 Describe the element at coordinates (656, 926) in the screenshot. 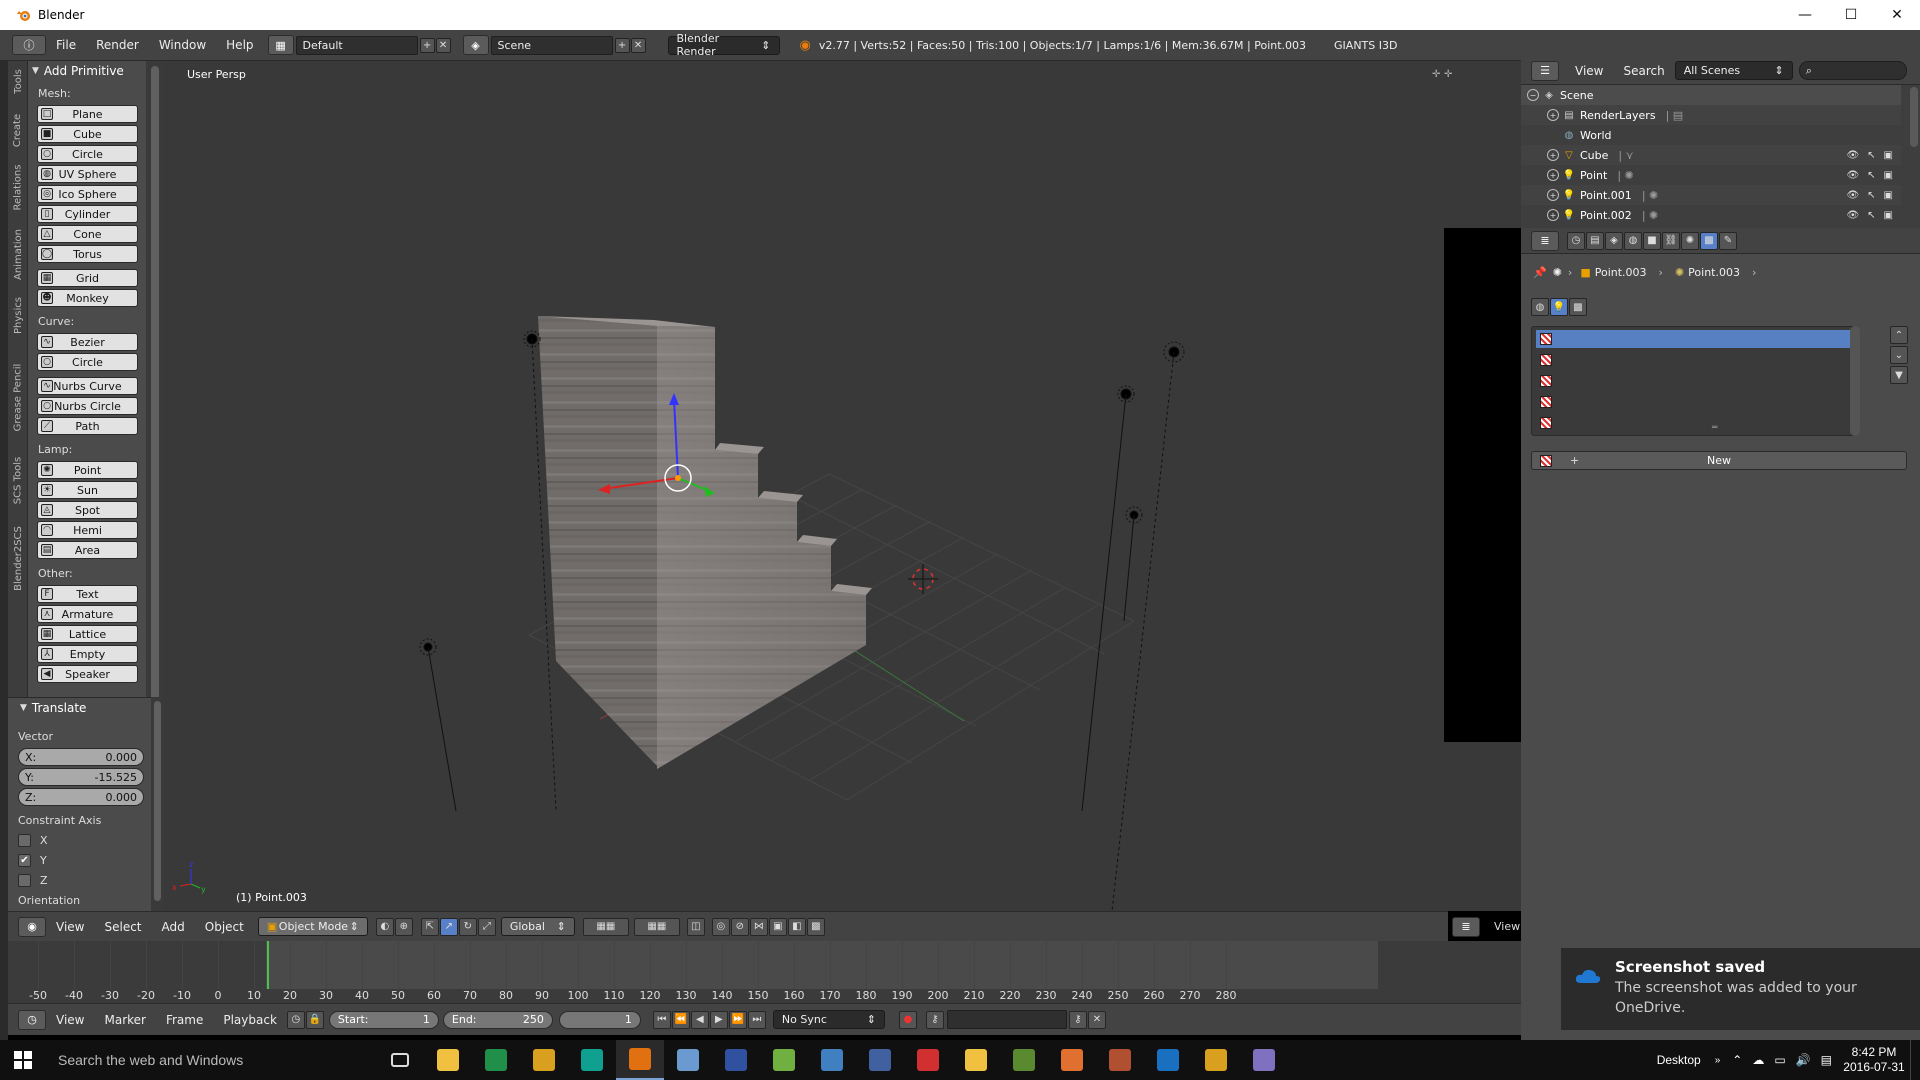

I see `layers-grid-2-icon: ▦▦` at that location.